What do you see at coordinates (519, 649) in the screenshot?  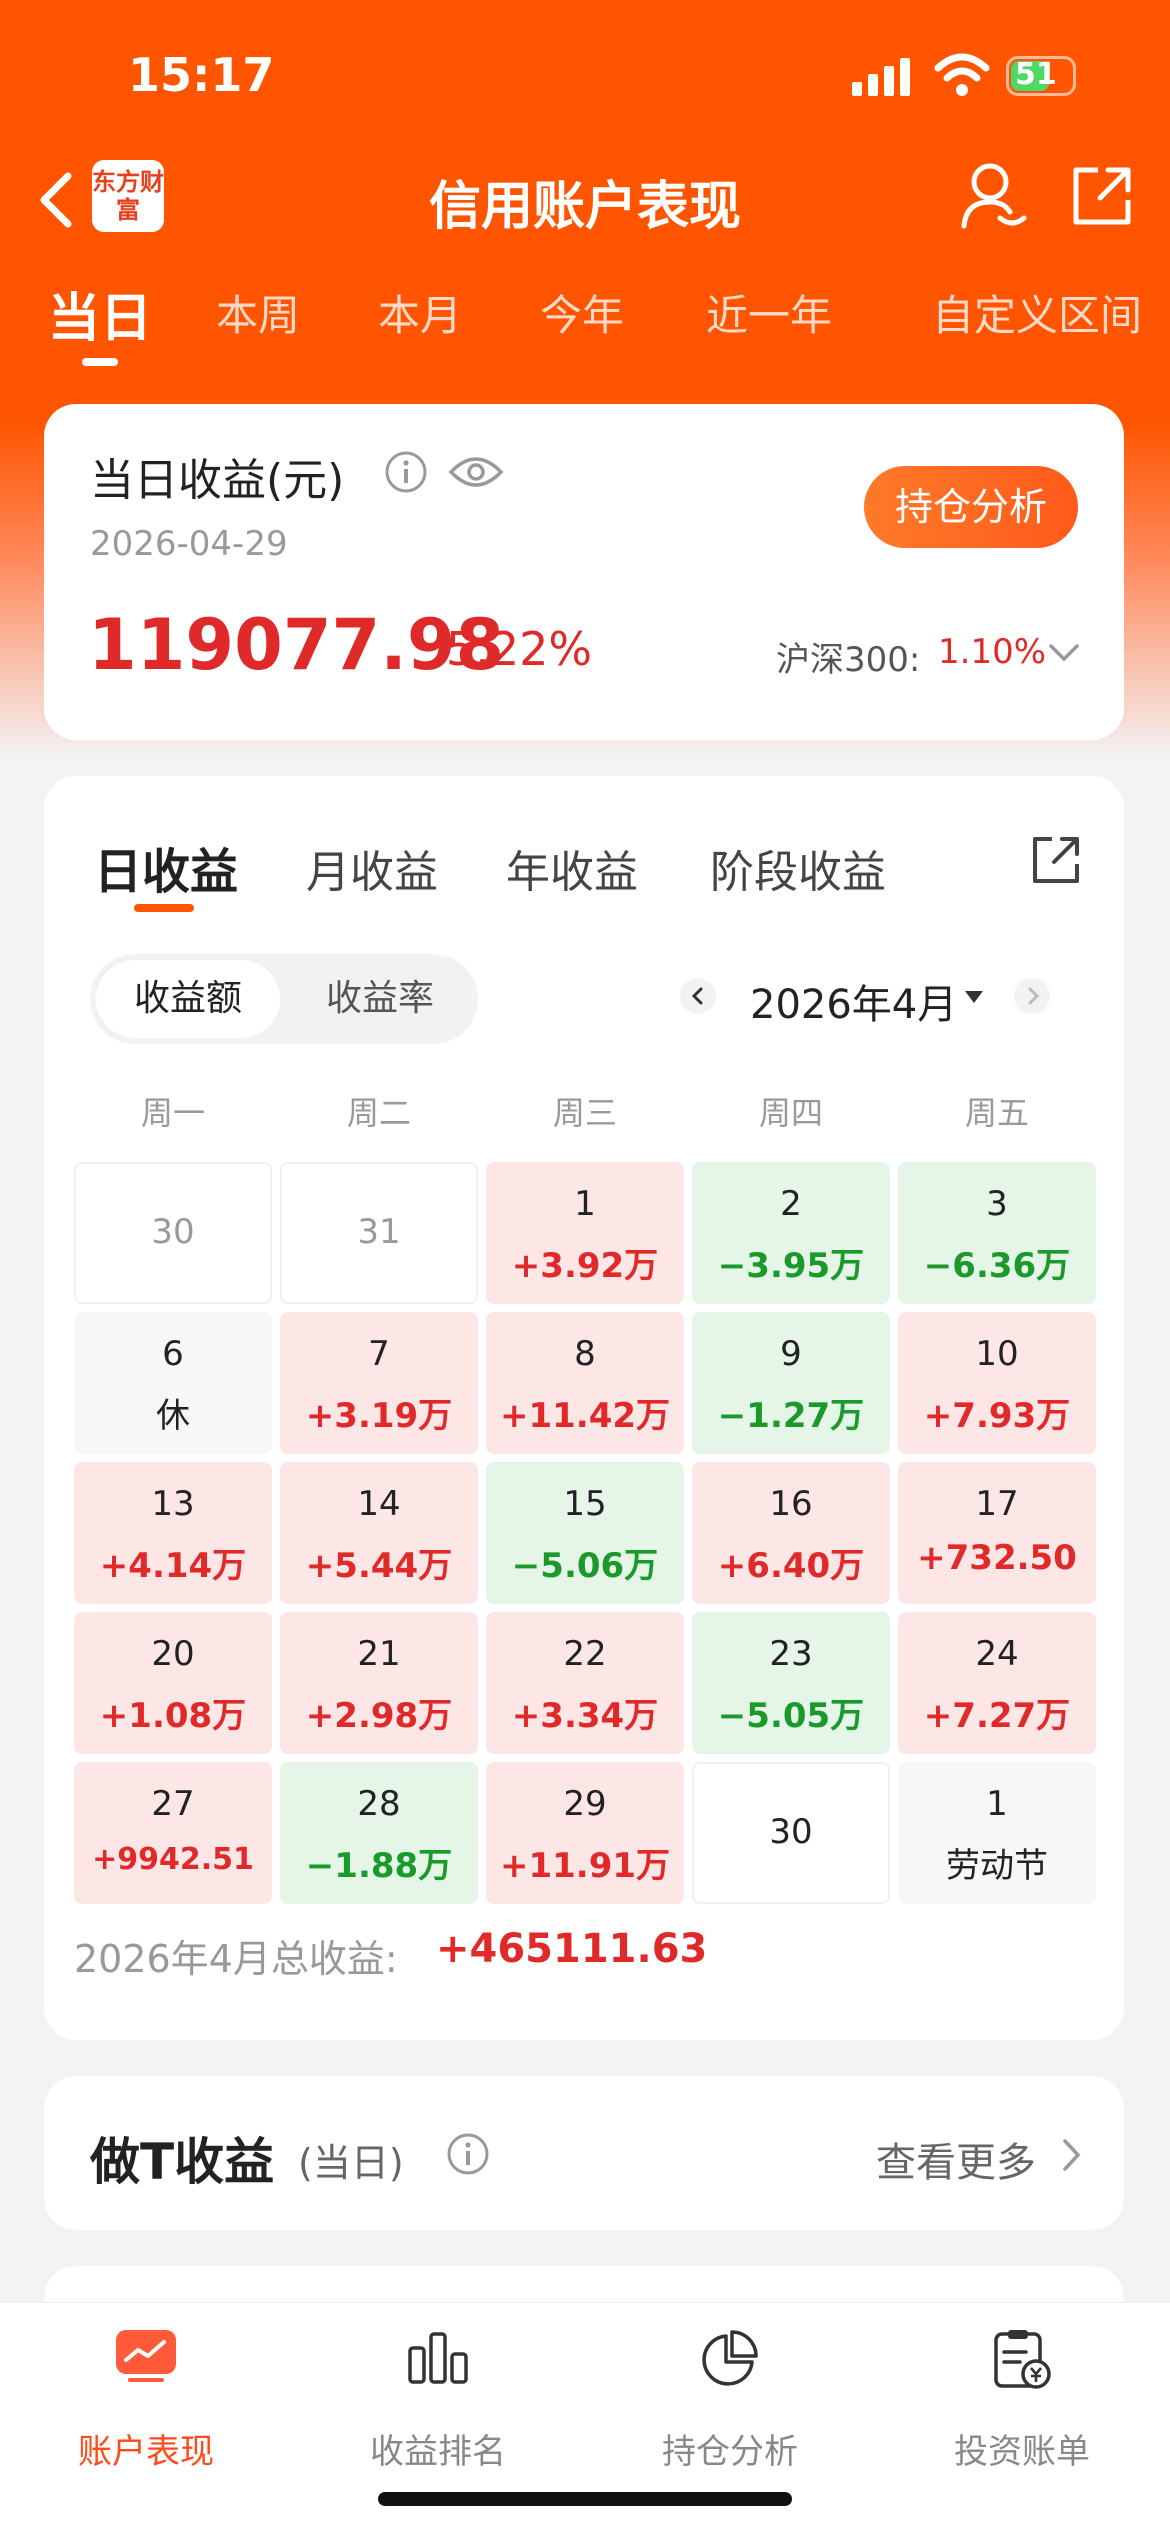 I see `daily-profit-percent: 5.22%` at bounding box center [519, 649].